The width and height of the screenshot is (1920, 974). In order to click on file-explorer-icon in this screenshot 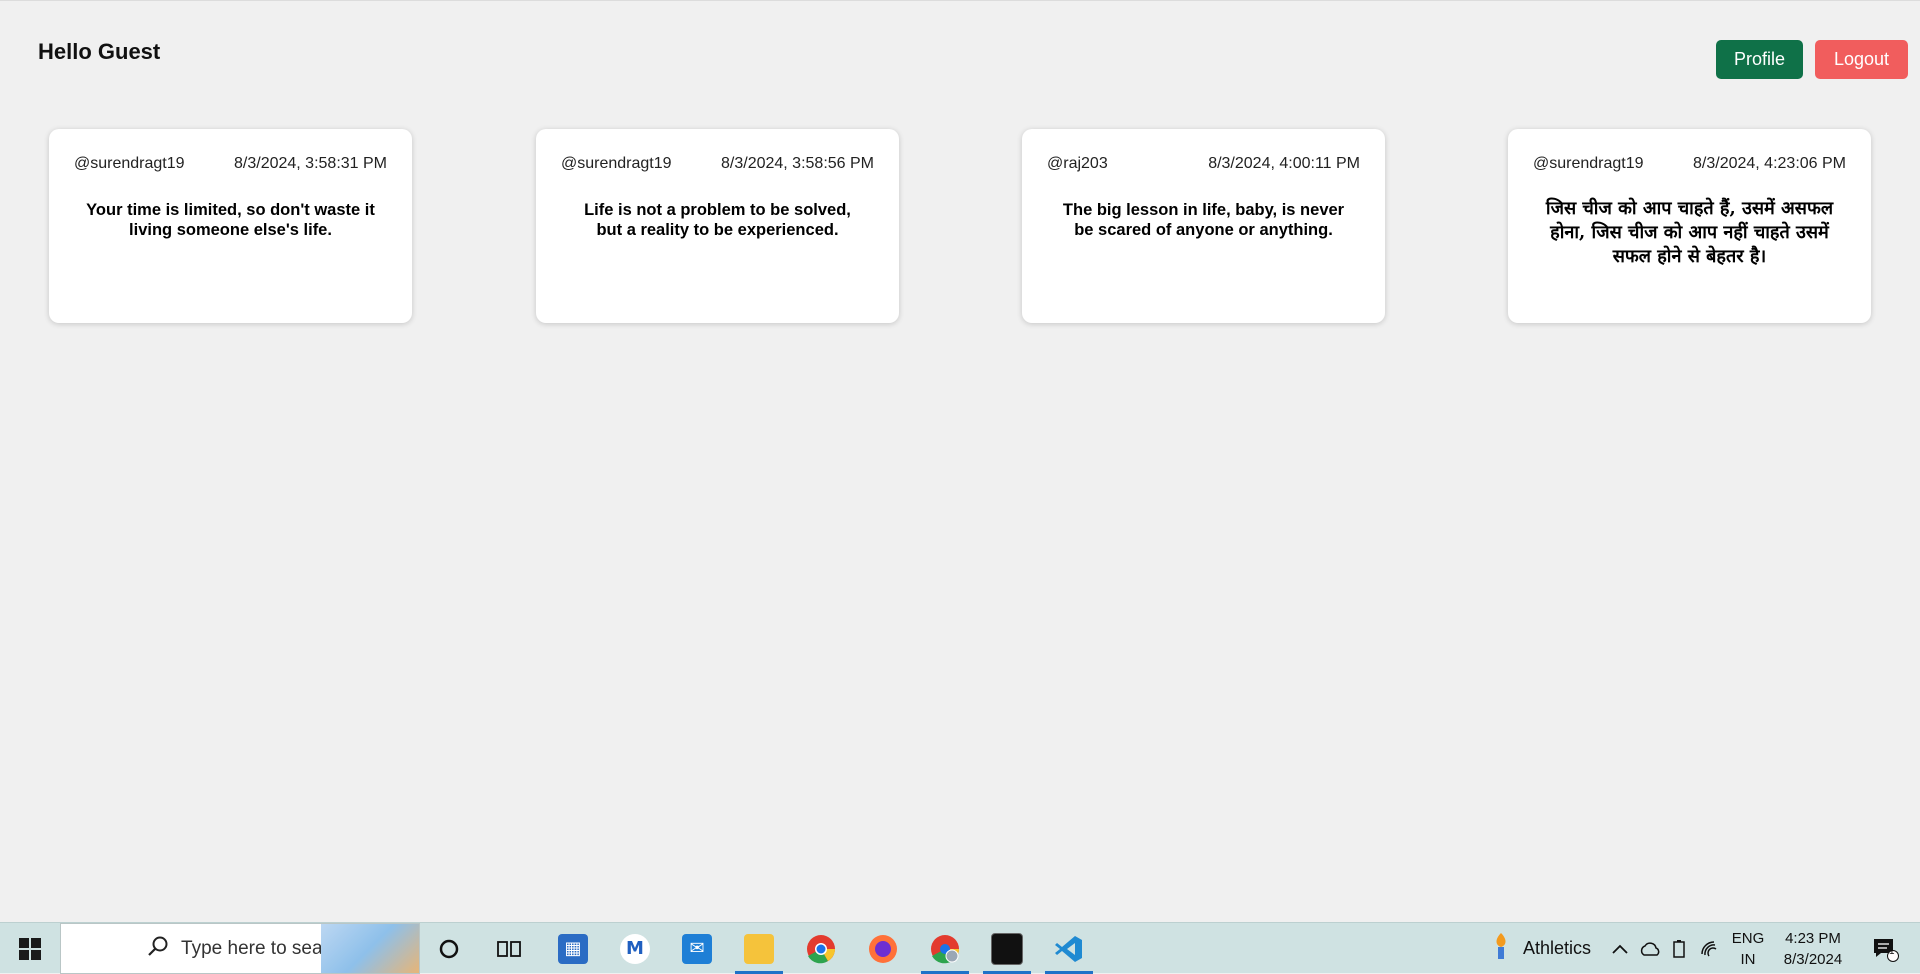, I will do `click(759, 948)`.